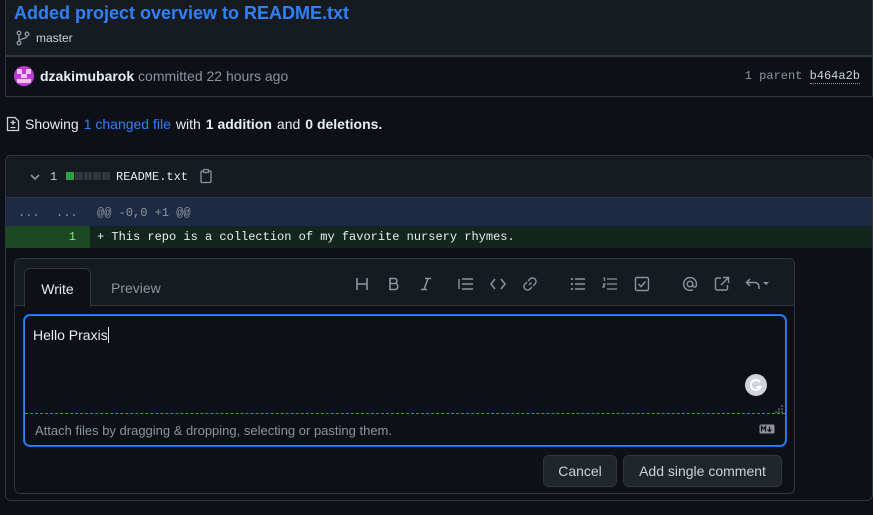  Describe the element at coordinates (24, 76) in the screenshot. I see `avatar` at that location.